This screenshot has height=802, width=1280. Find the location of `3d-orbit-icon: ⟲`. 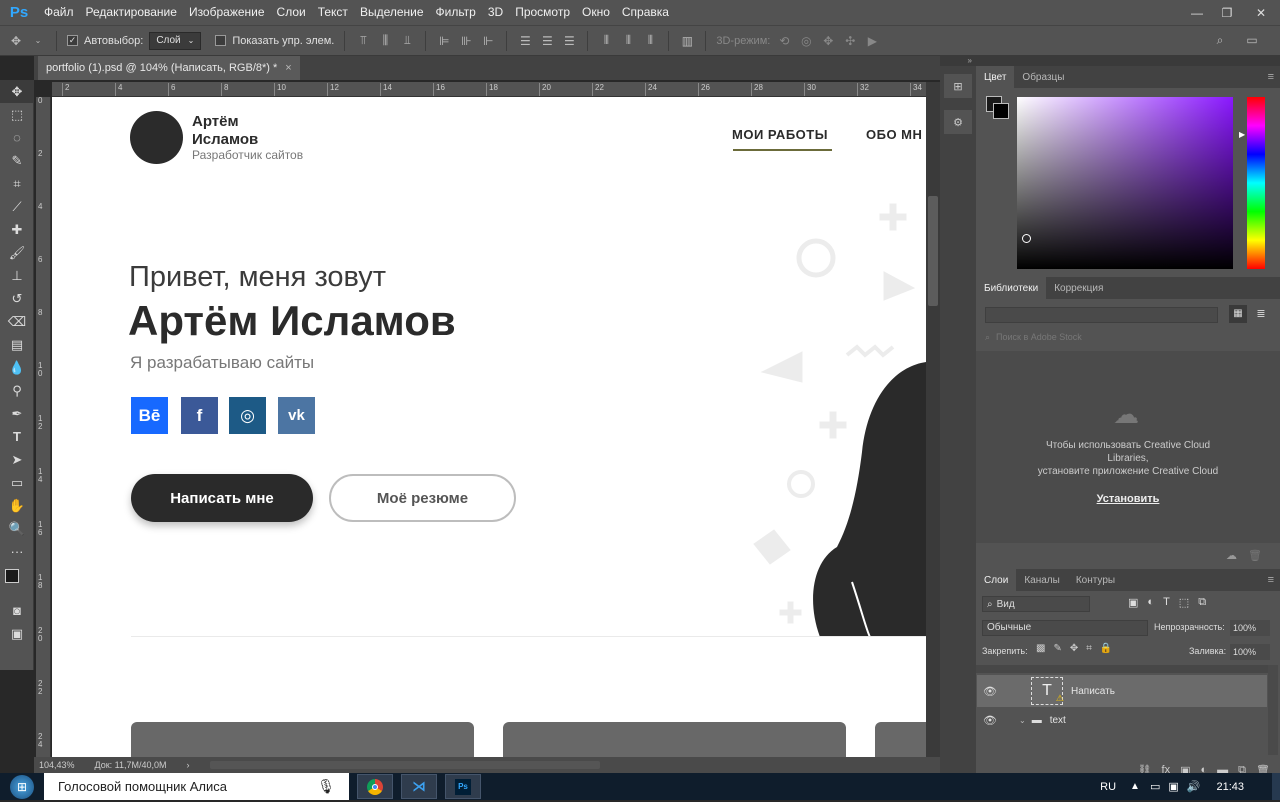

3d-orbit-icon: ⟲ is located at coordinates (784, 41).